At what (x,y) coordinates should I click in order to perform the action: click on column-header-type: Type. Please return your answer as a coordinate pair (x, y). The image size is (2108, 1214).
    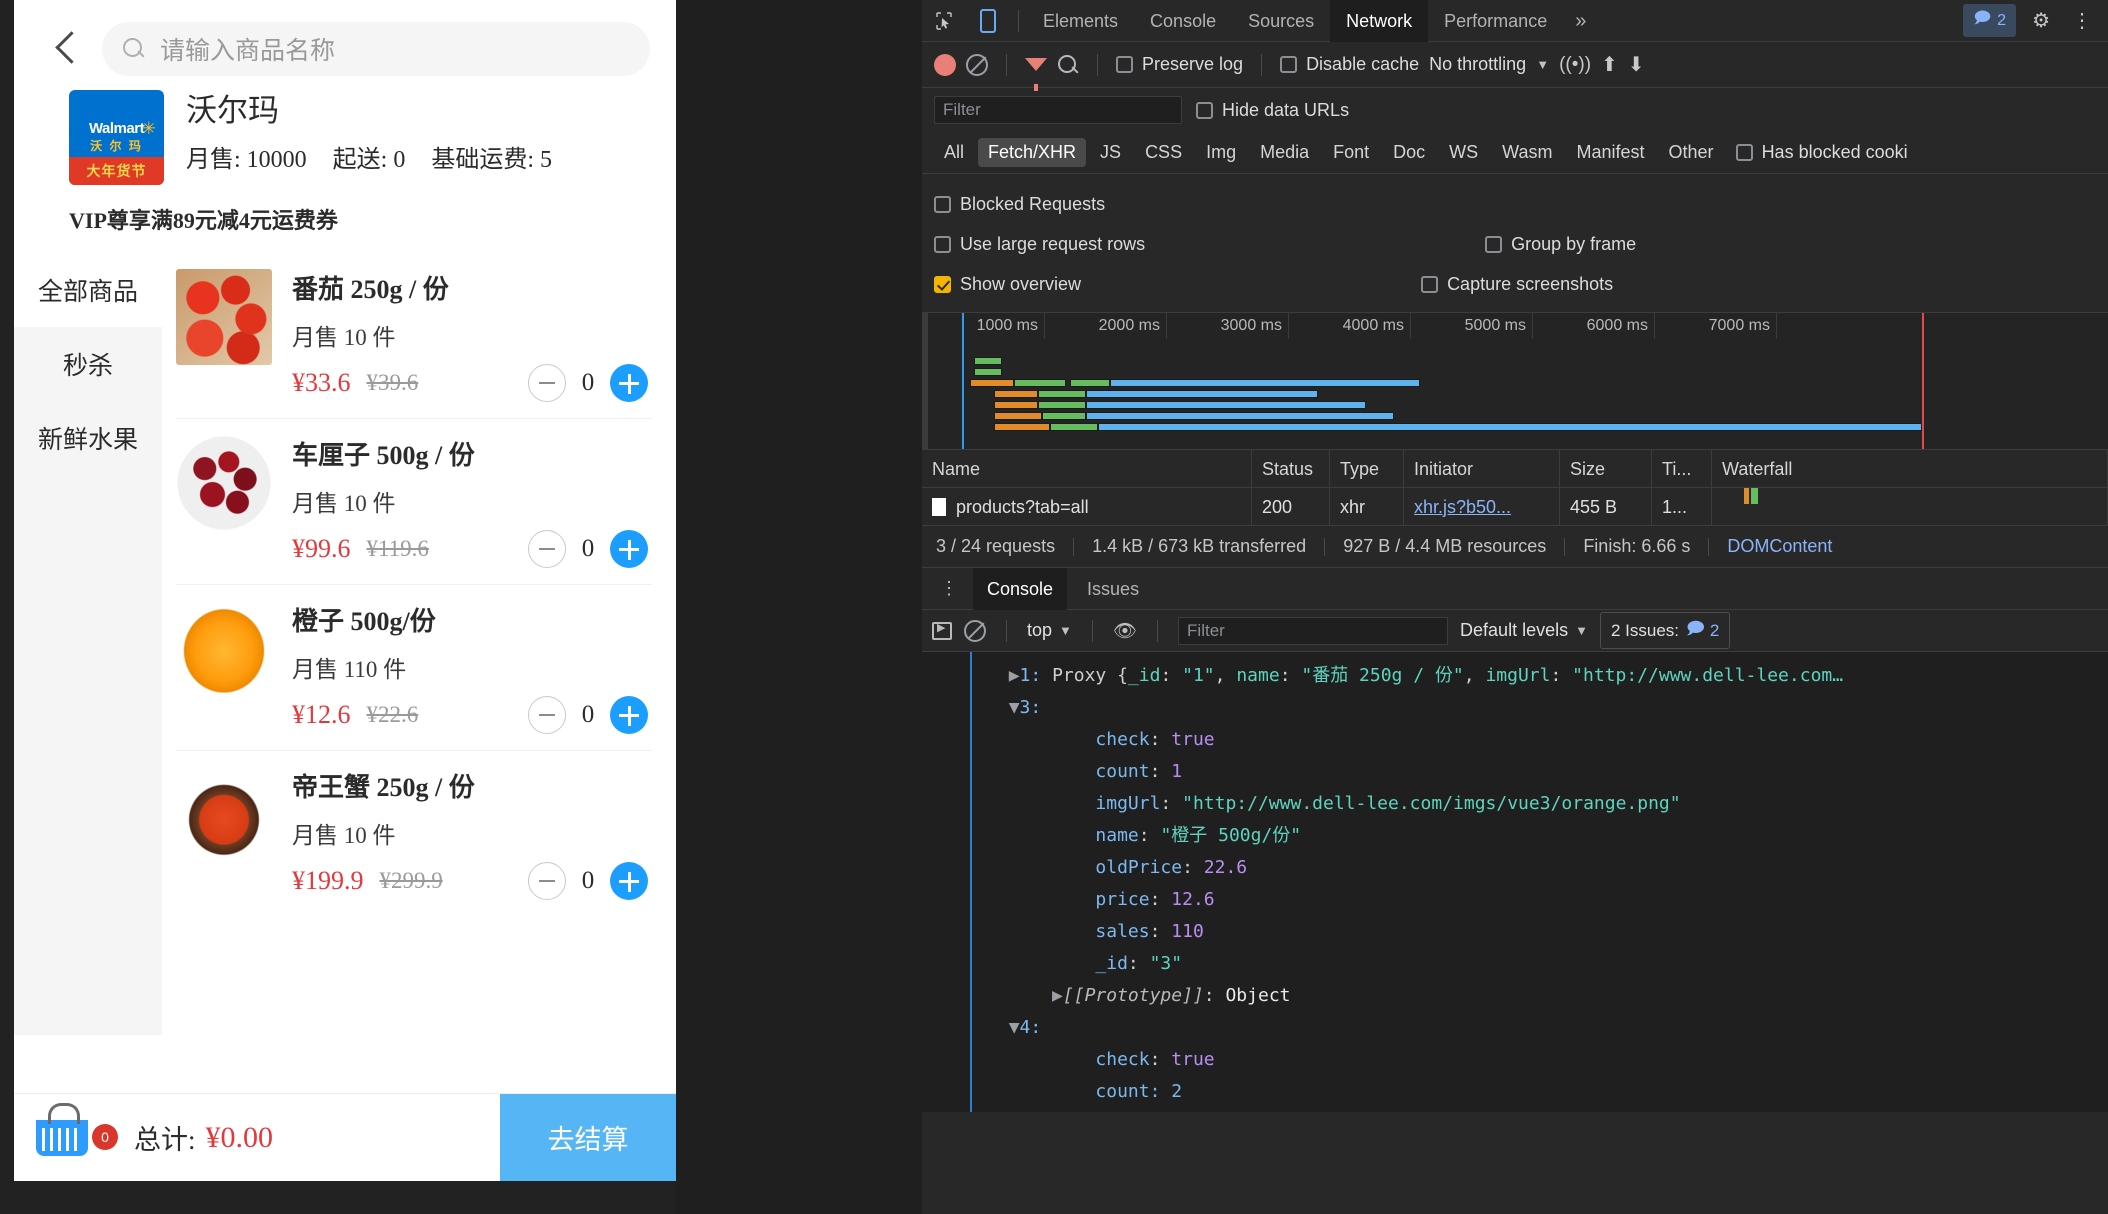
    Looking at the image, I should click on (1367, 468).